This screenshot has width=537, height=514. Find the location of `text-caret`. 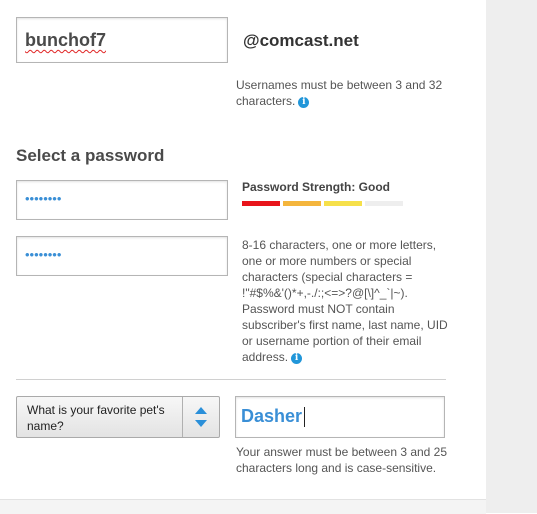

text-caret is located at coordinates (304, 417).